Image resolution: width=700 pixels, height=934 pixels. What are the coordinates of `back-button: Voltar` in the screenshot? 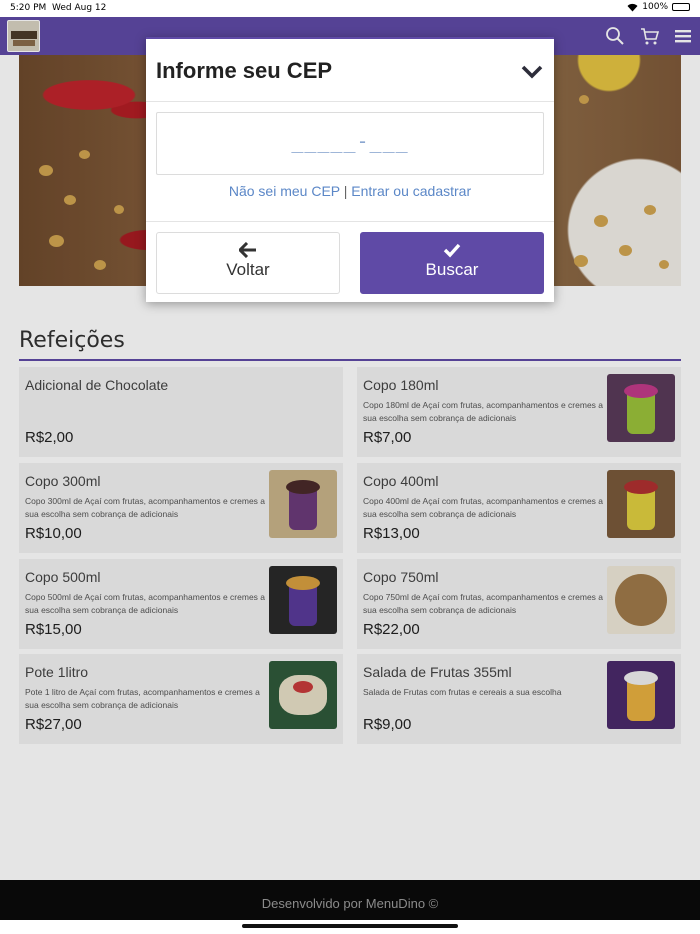 It's located at (248, 263).